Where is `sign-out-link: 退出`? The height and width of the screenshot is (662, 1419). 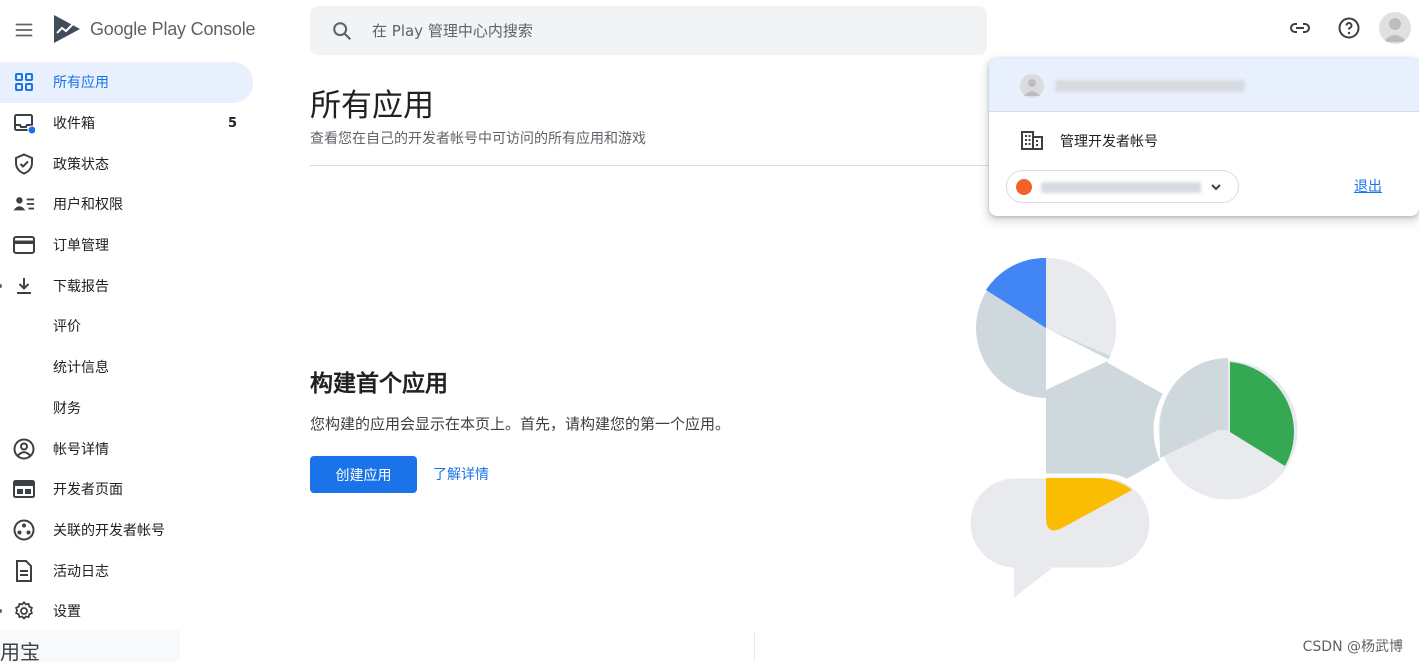 sign-out-link: 退出 is located at coordinates (1368, 186).